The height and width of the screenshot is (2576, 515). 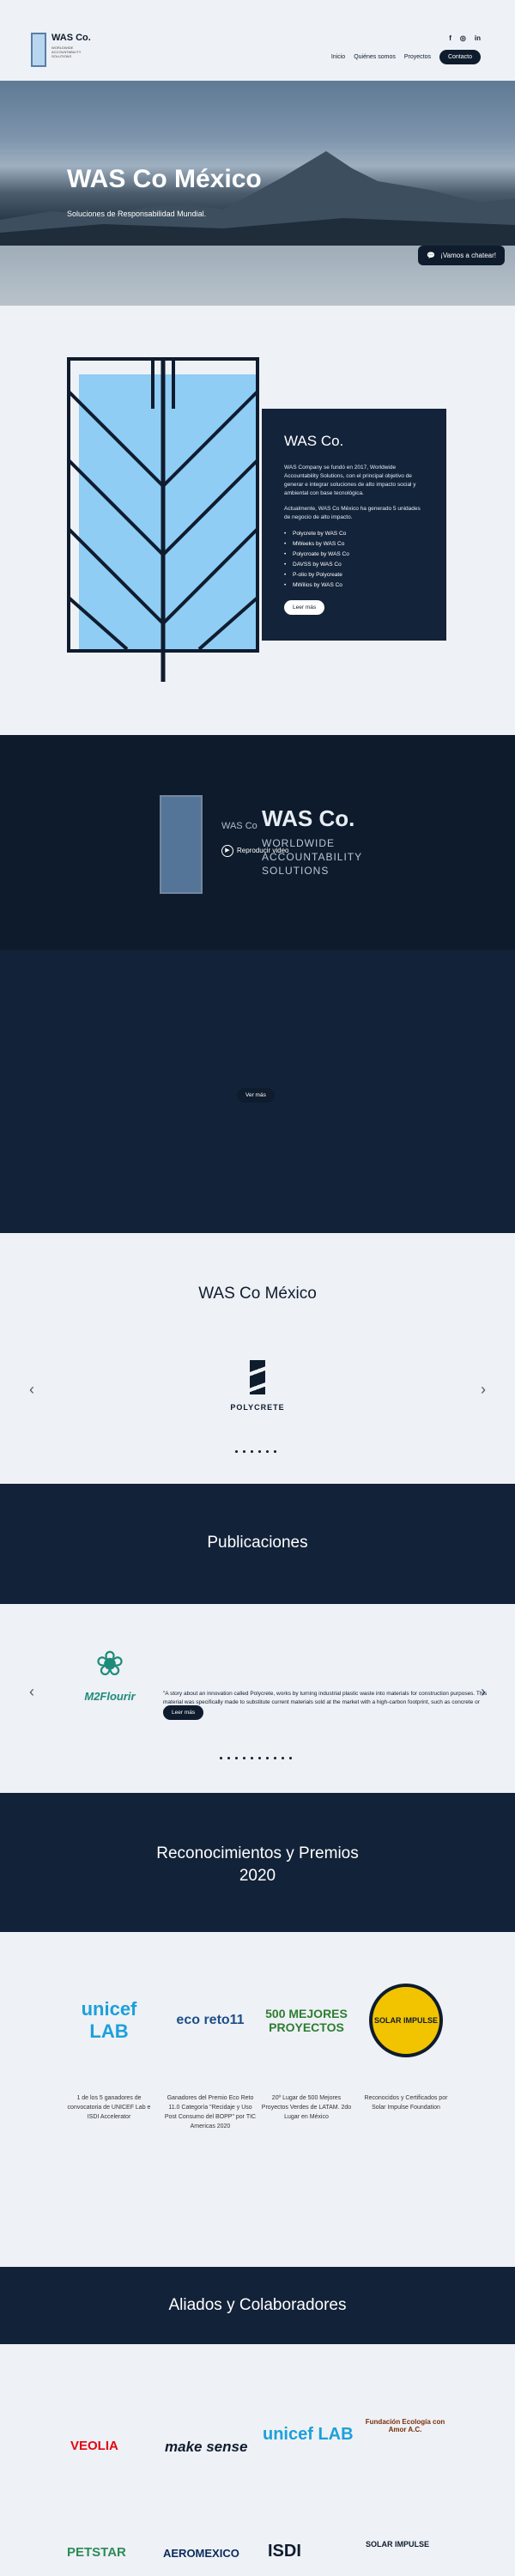 What do you see at coordinates (257, 1853) in the screenshot?
I see `awards-title-line: Reconocimientos y Premios` at bounding box center [257, 1853].